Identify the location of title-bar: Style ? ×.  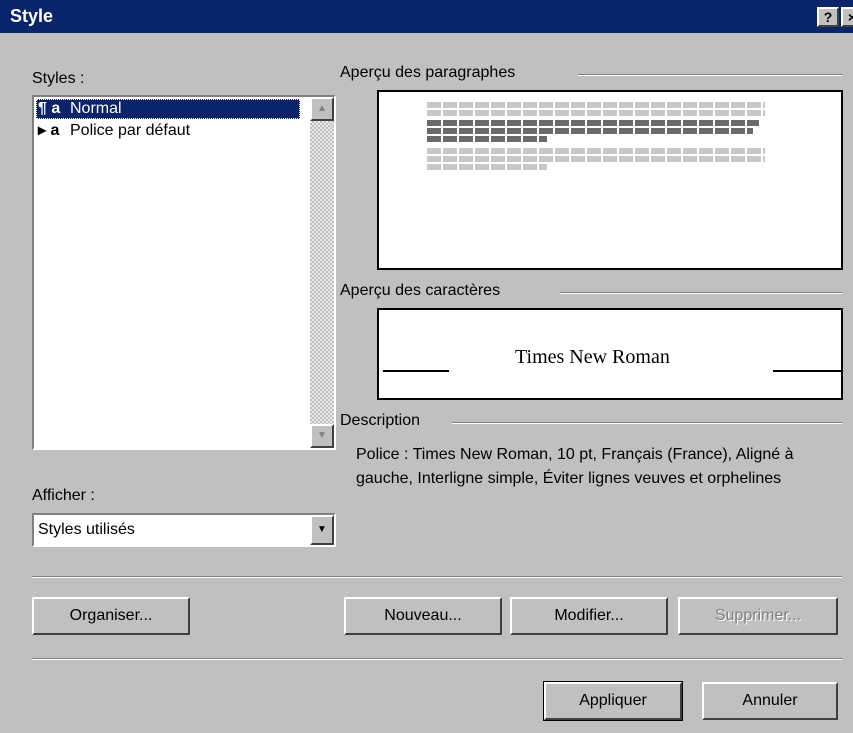
(426, 16).